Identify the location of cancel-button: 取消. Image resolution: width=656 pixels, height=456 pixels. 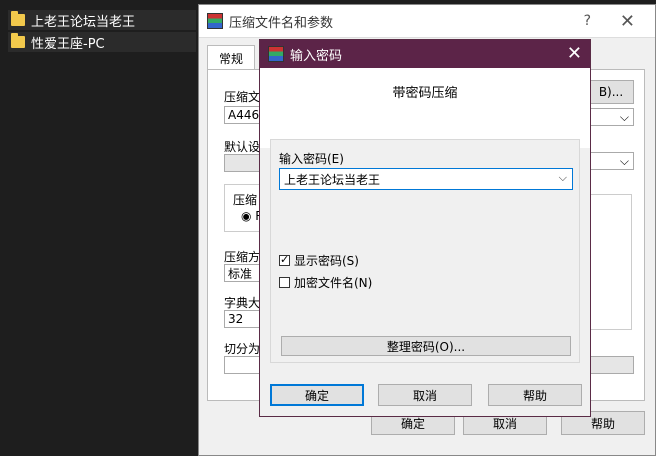
(425, 395).